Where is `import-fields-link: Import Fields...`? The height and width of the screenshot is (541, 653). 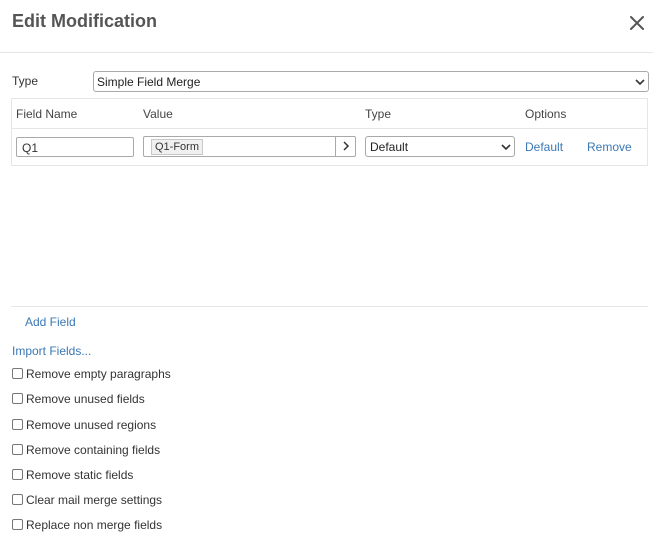
import-fields-link: Import Fields... is located at coordinates (51, 351).